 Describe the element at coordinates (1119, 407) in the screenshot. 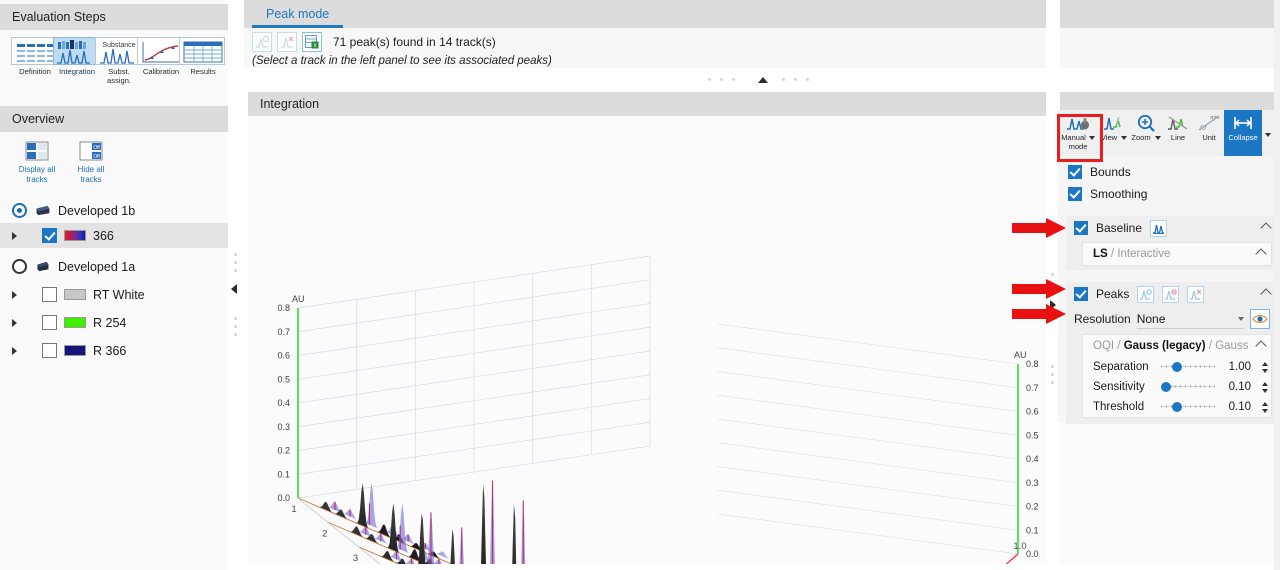

I see `threshold-label: Threshold` at that location.